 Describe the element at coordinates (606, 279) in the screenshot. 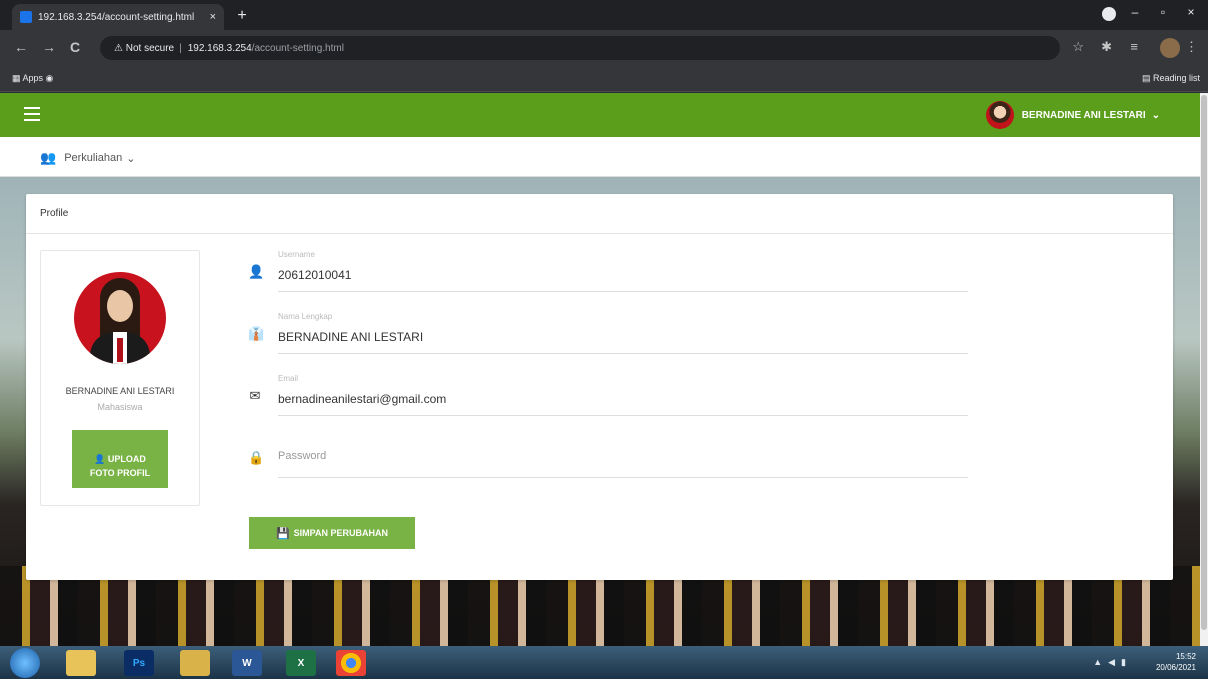

I see `username-field: 👤 Username 20612010041` at that location.